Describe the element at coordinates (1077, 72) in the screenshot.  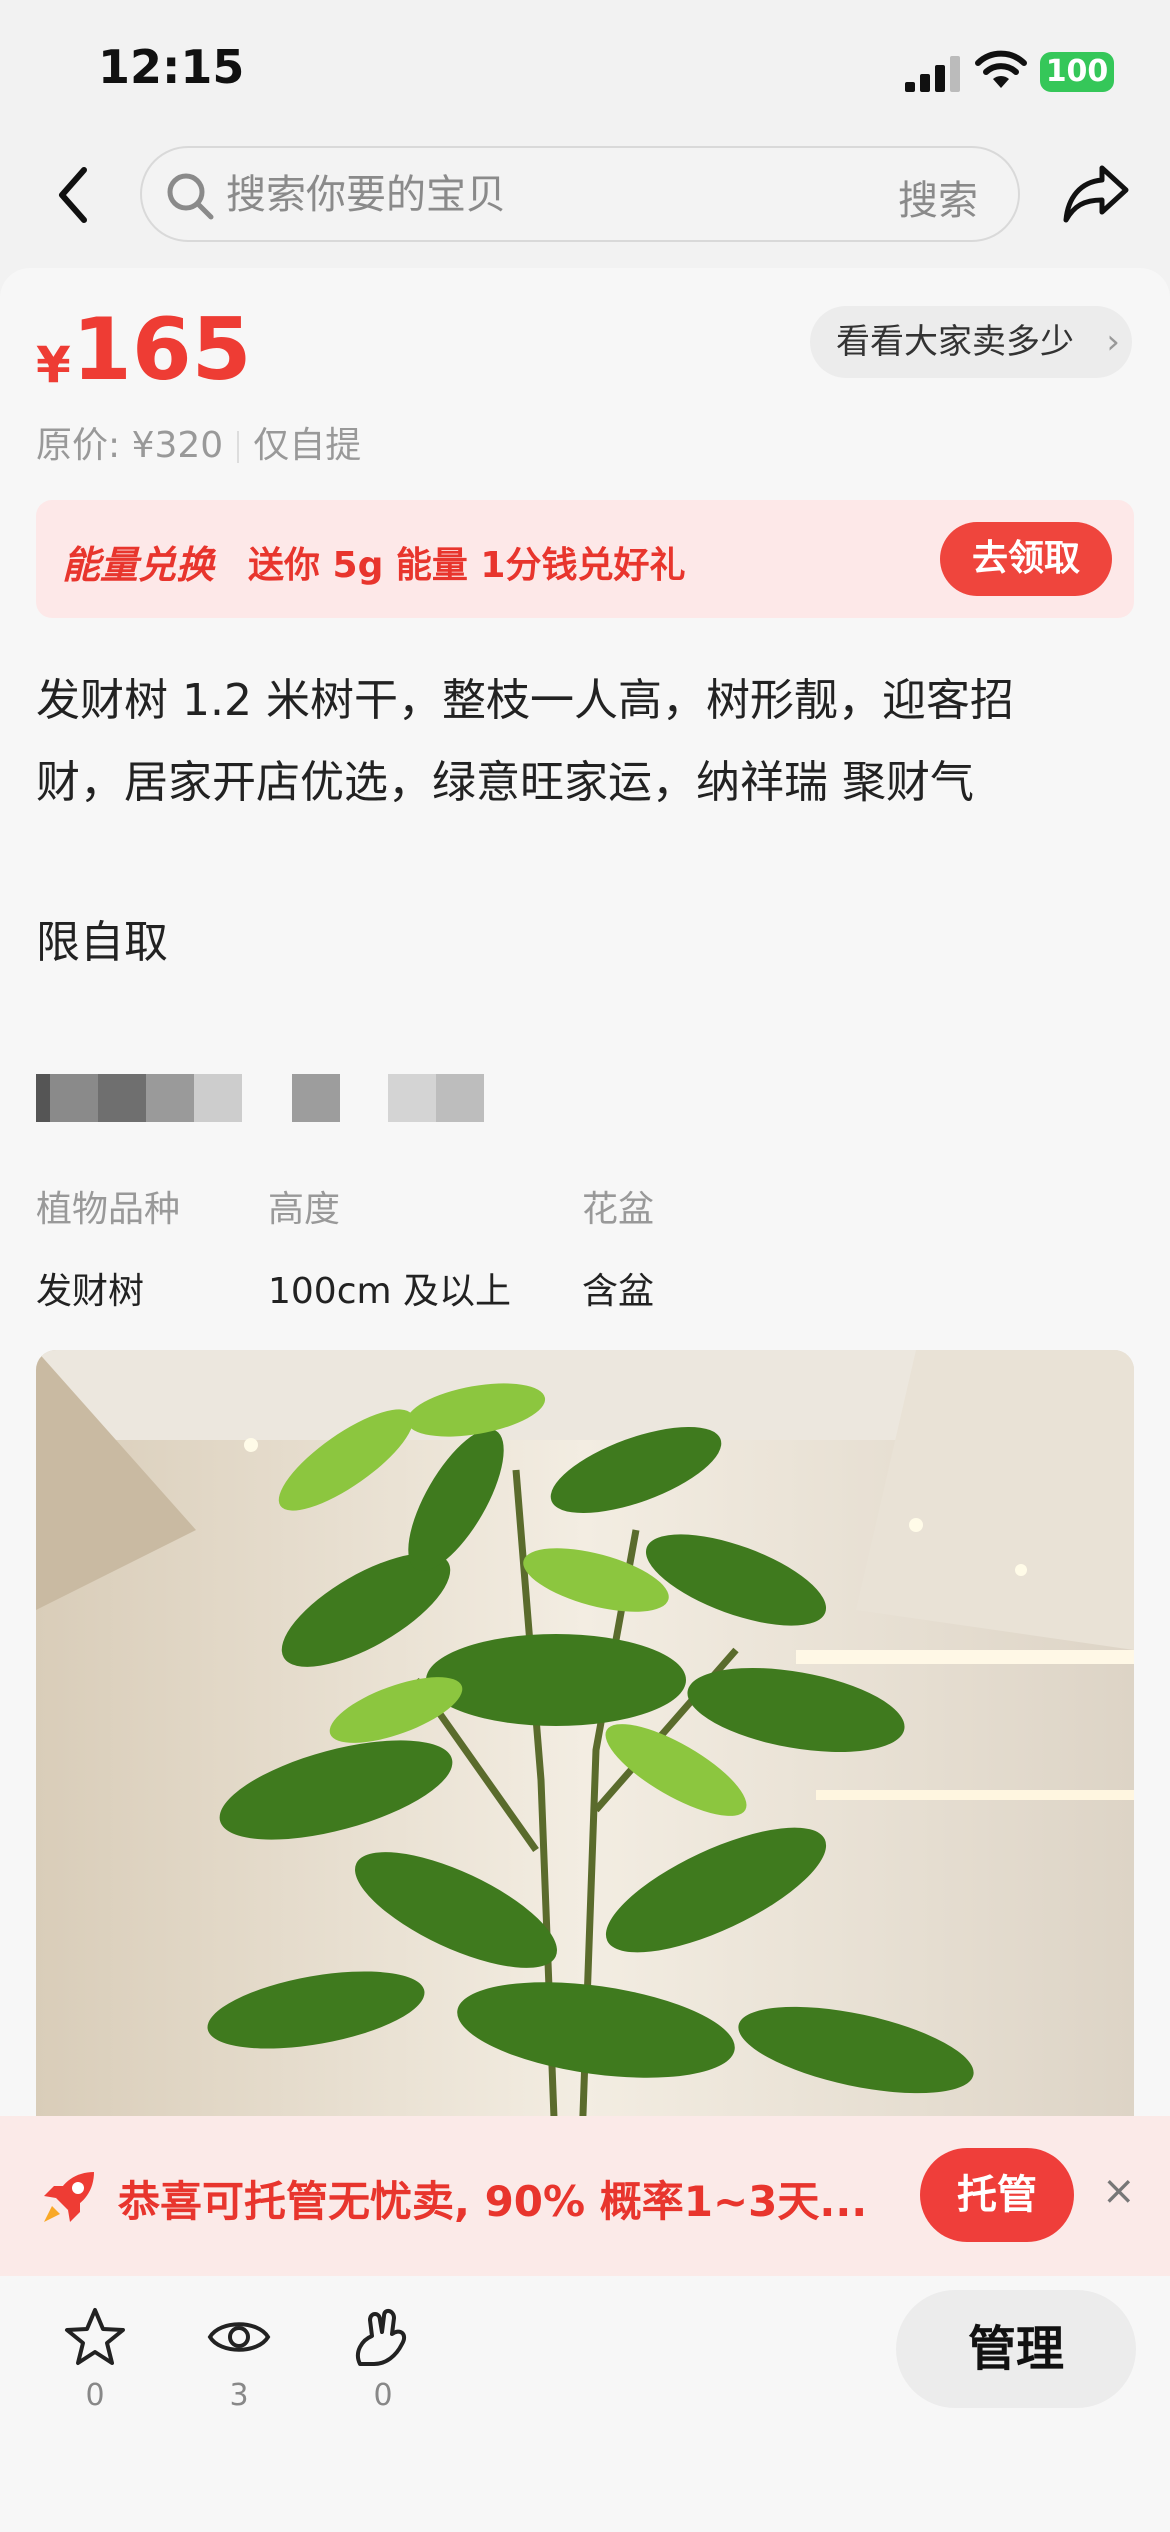
I see `battery-icon: 100` at that location.